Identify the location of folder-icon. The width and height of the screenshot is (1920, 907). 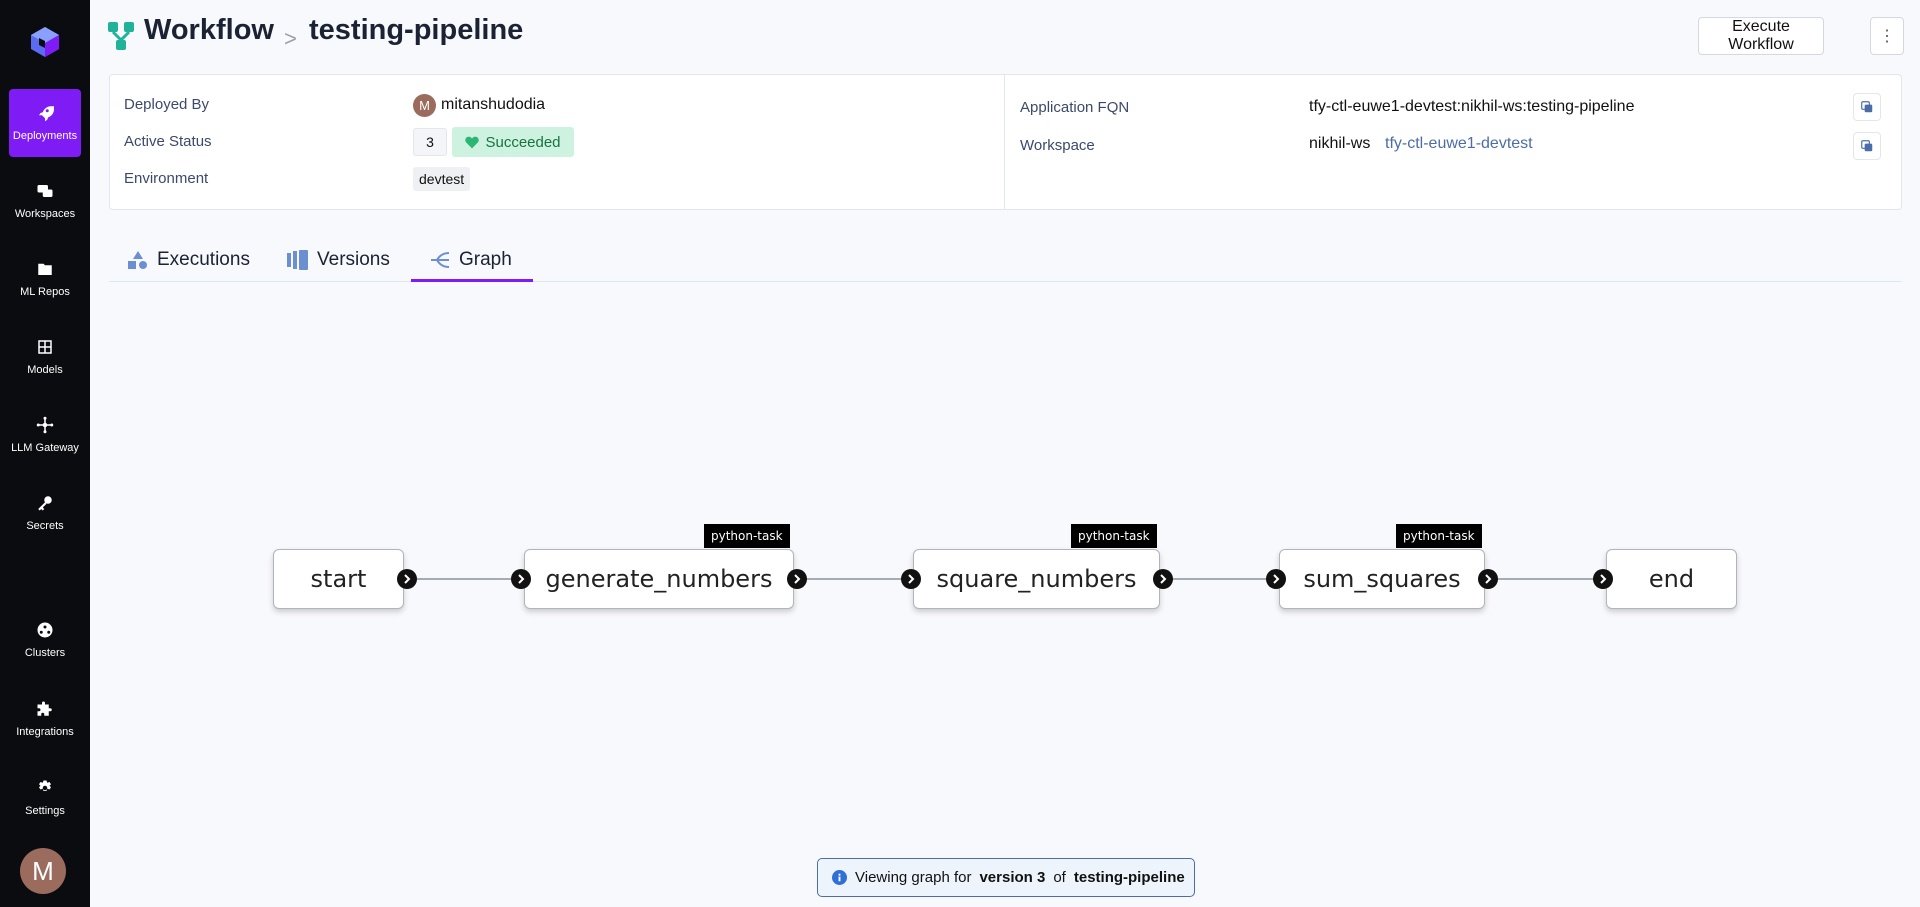
(45, 269).